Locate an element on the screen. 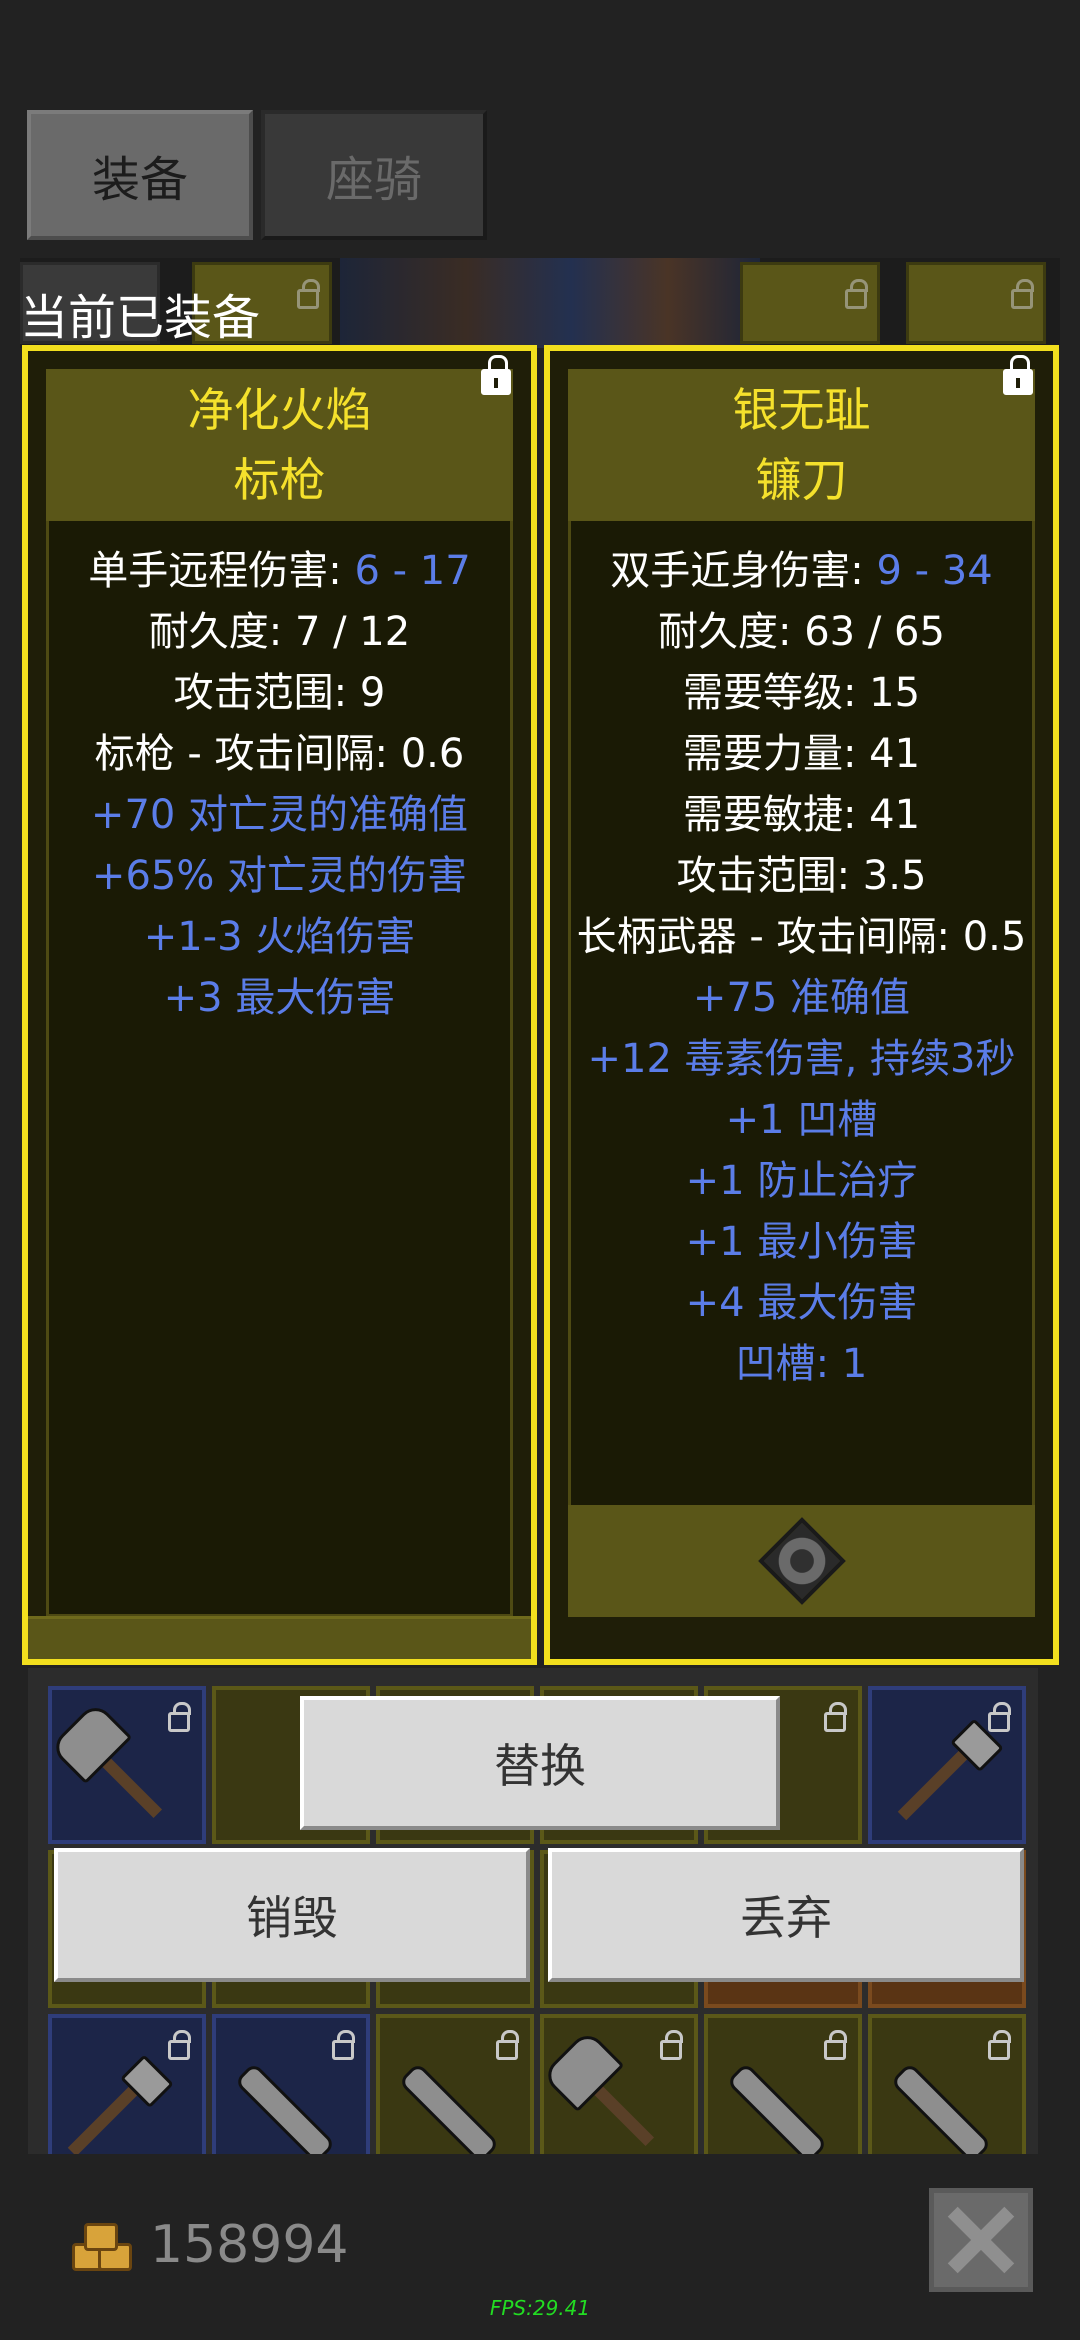 The height and width of the screenshot is (2340, 1080). stat-line: 标枪 - 攻击间隔: 0.6 is located at coordinates (279, 754).